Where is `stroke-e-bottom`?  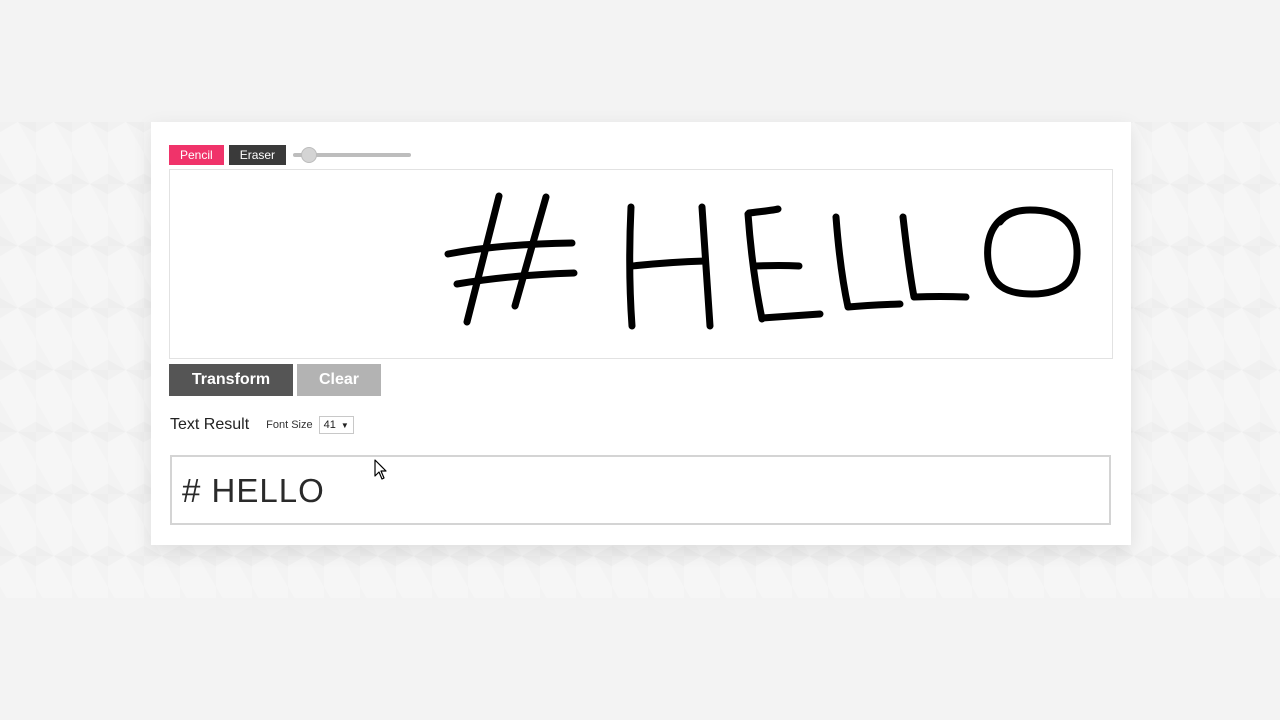 stroke-e-bottom is located at coordinates (791, 316).